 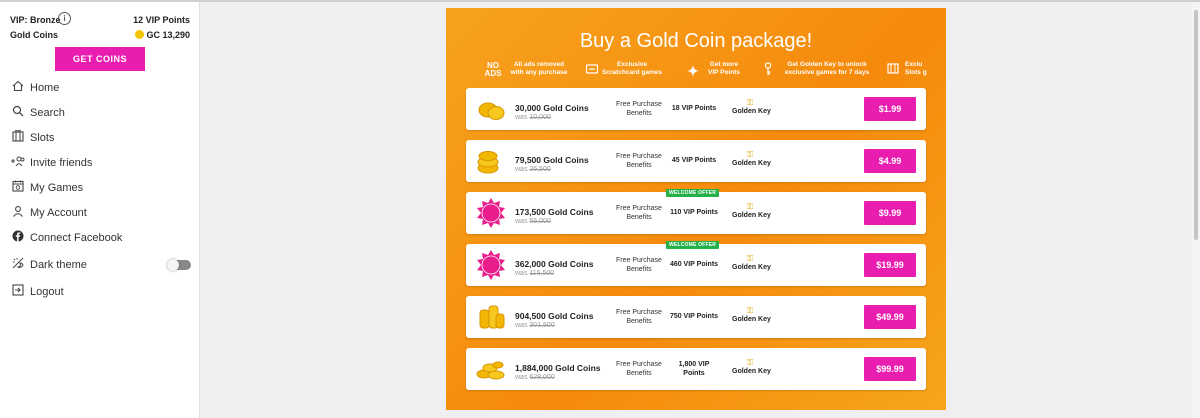 I want to click on coin-stack-icon, so click(x=491, y=161).